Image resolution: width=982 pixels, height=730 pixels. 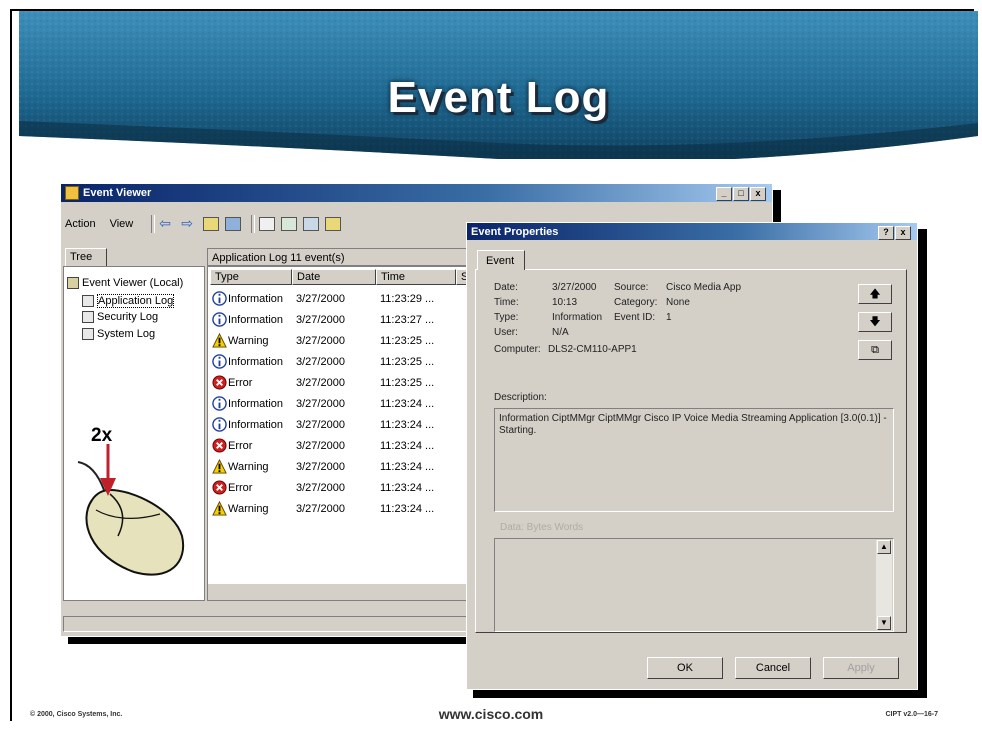 I want to click on minimize-button: _, so click(x=724, y=194).